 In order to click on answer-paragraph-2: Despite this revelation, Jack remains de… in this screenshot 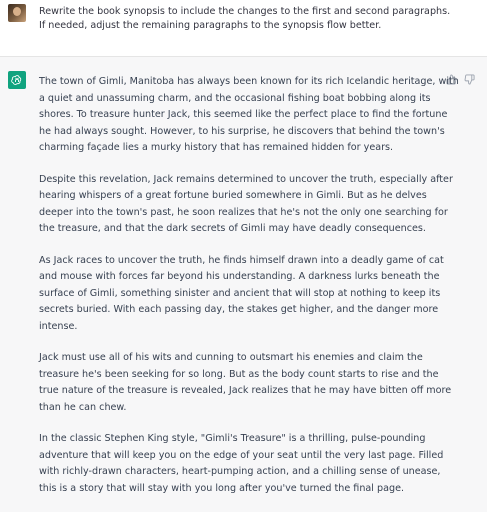, I will do `click(246, 204)`.